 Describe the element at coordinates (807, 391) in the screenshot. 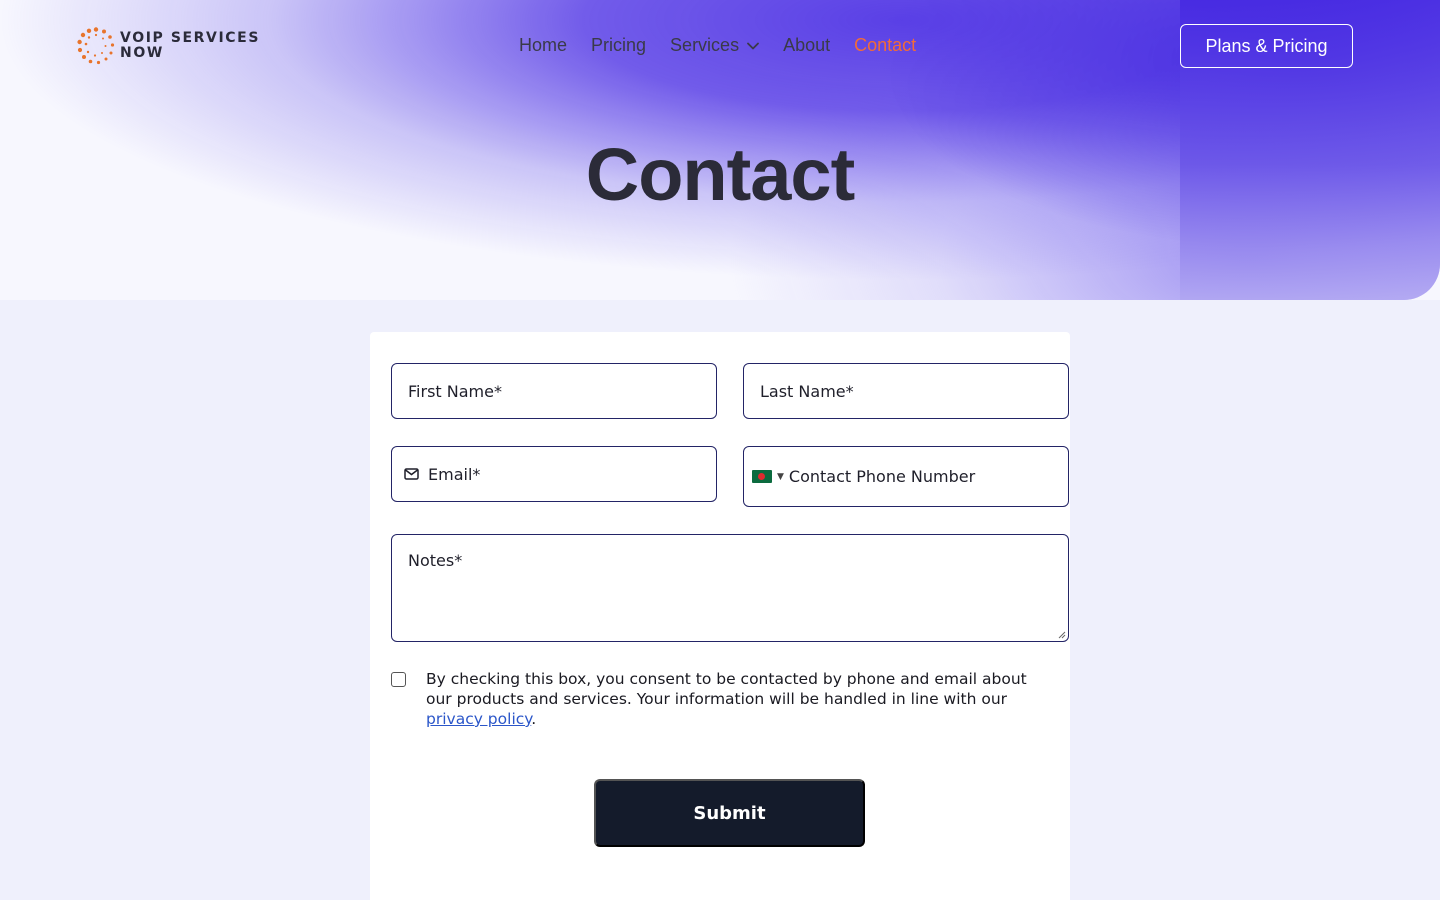

I see `last-name-placeholder: Last Name*` at that location.